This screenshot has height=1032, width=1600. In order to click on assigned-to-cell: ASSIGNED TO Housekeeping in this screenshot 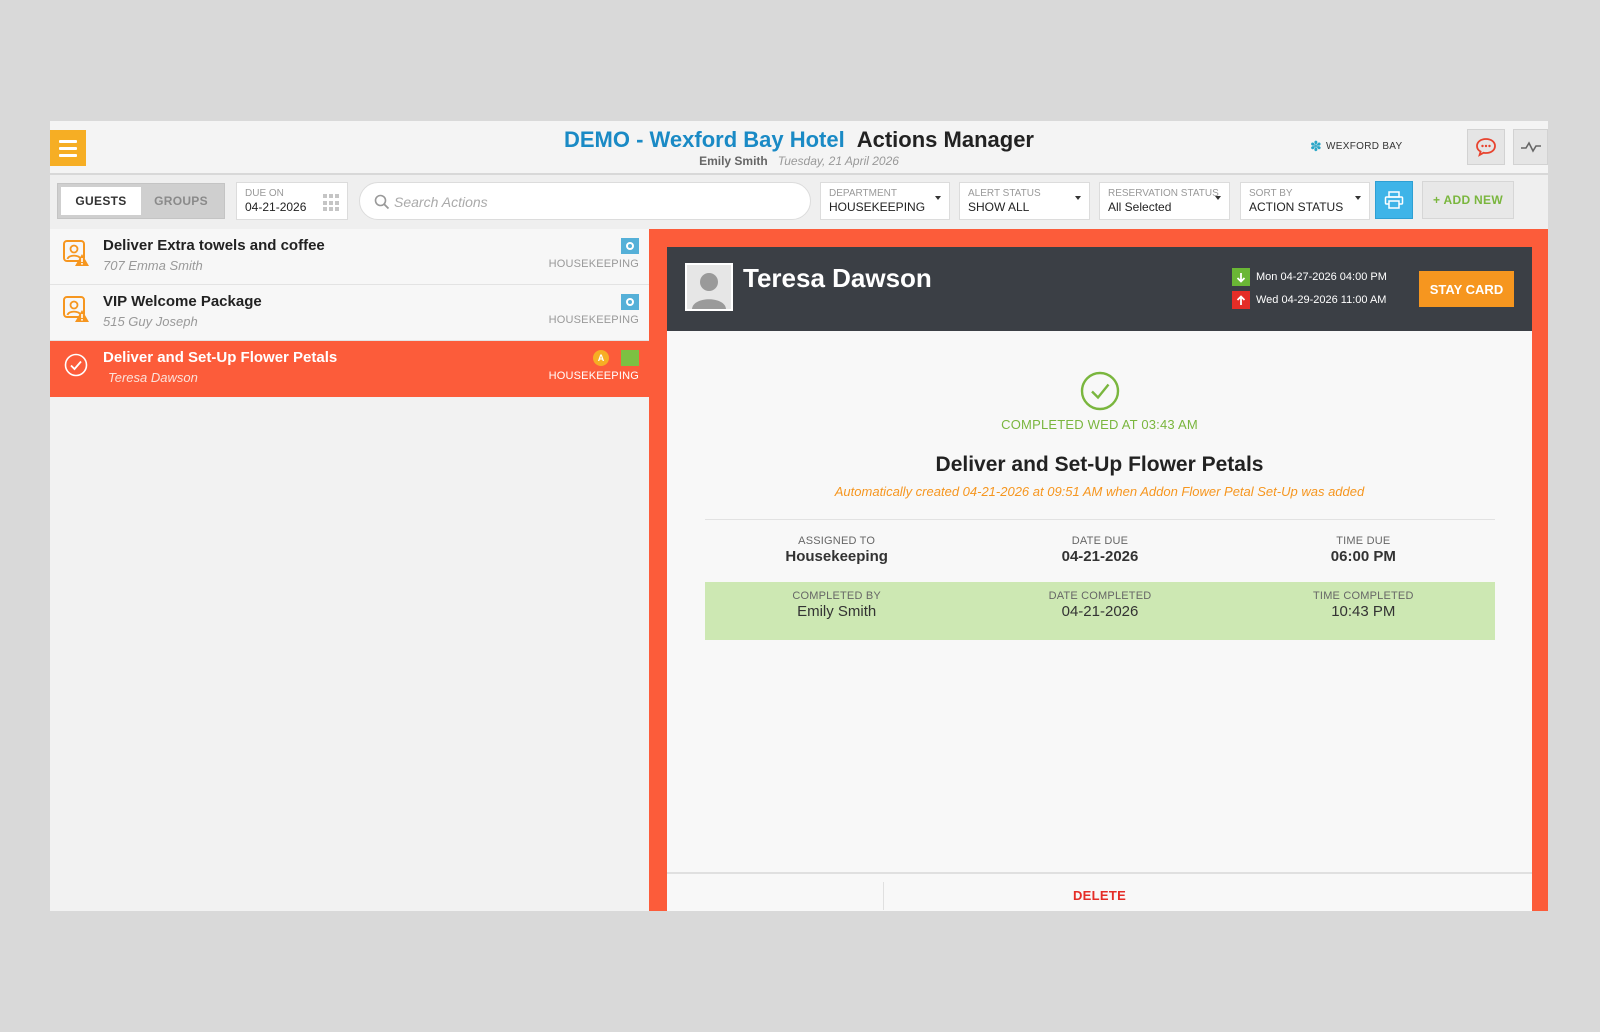, I will do `click(836, 550)`.